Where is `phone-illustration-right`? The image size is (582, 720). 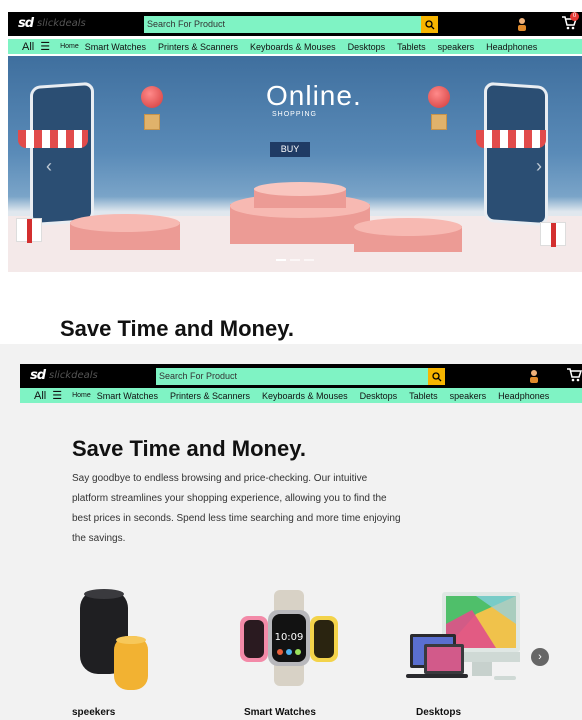
phone-illustration-right is located at coordinates (516, 154).